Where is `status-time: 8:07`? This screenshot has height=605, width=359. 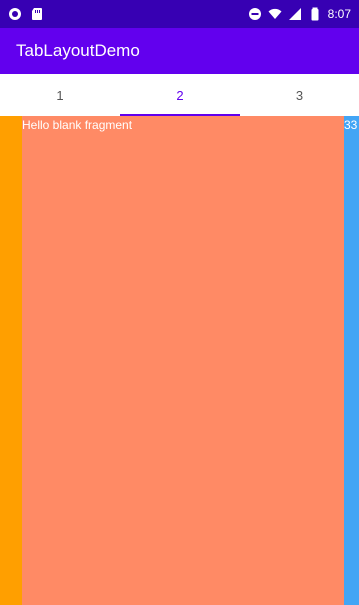
status-time: 8:07 is located at coordinates (339, 14).